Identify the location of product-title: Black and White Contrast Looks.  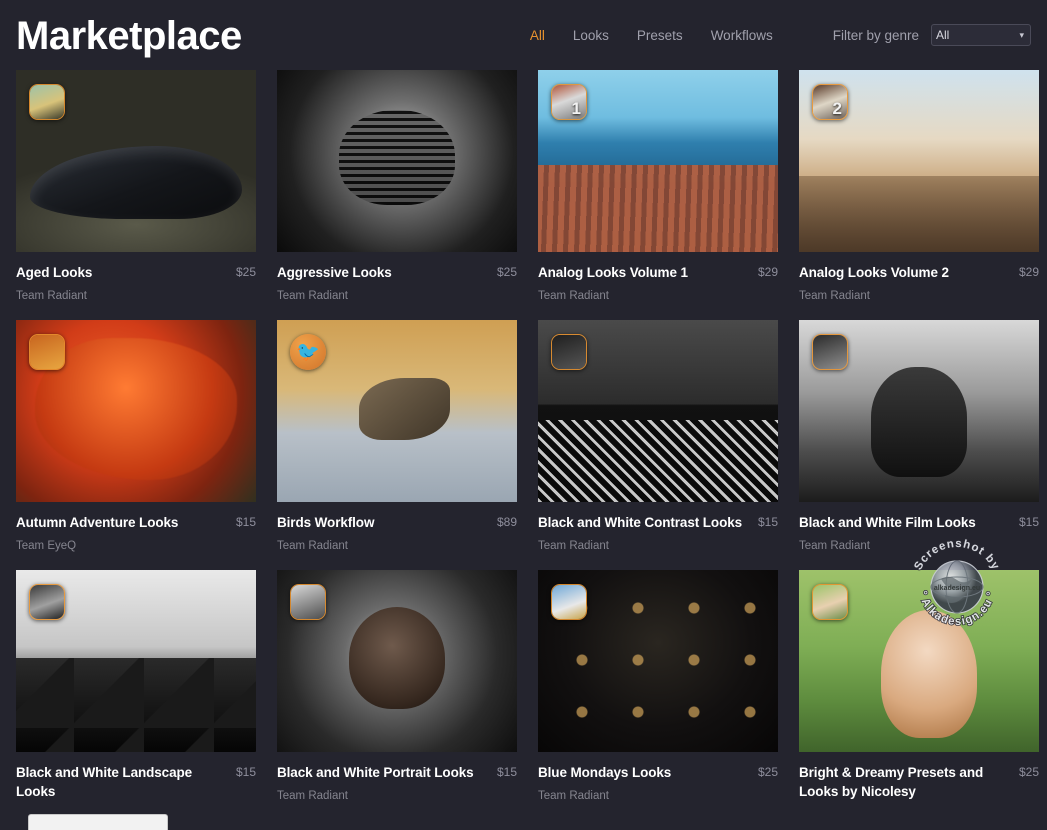
(644, 522).